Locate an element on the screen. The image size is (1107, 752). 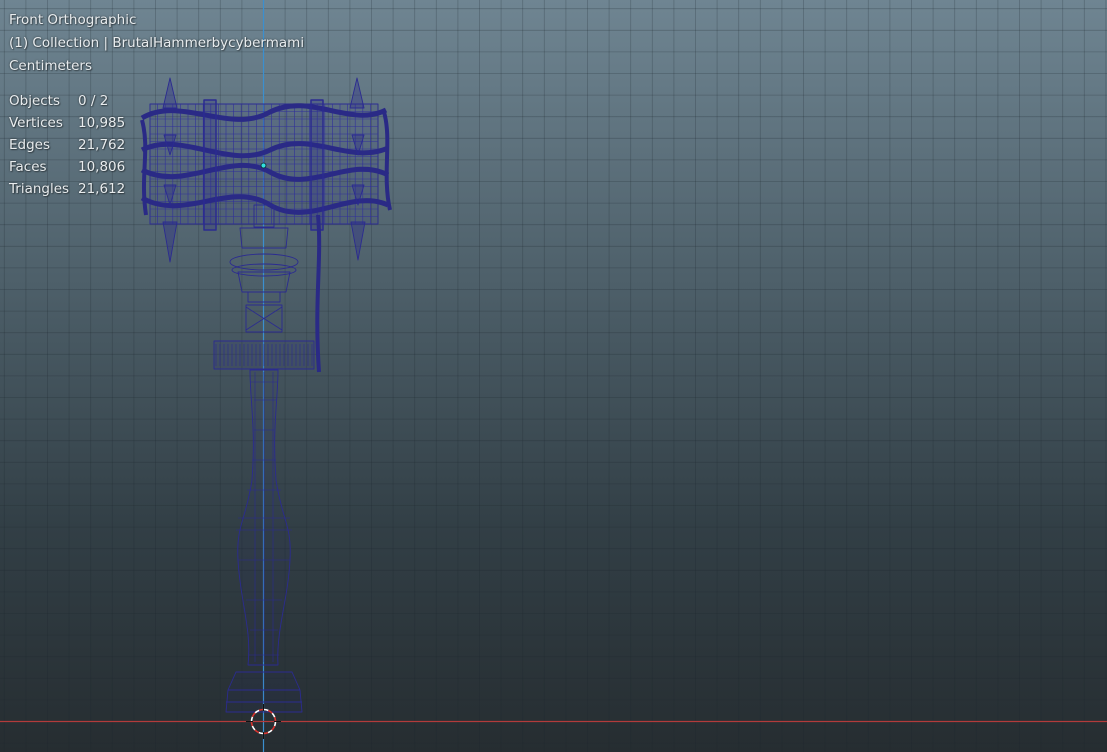
stat-row-objects: Objects 0 / 2 is located at coordinates (156, 101).